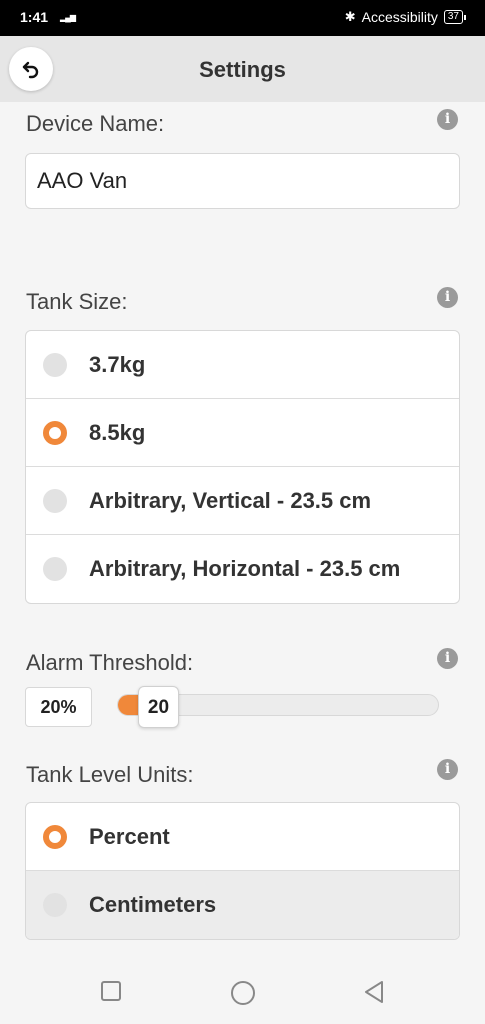  Describe the element at coordinates (447, 769) in the screenshot. I see `tank-level-units-info-icon: i` at that location.